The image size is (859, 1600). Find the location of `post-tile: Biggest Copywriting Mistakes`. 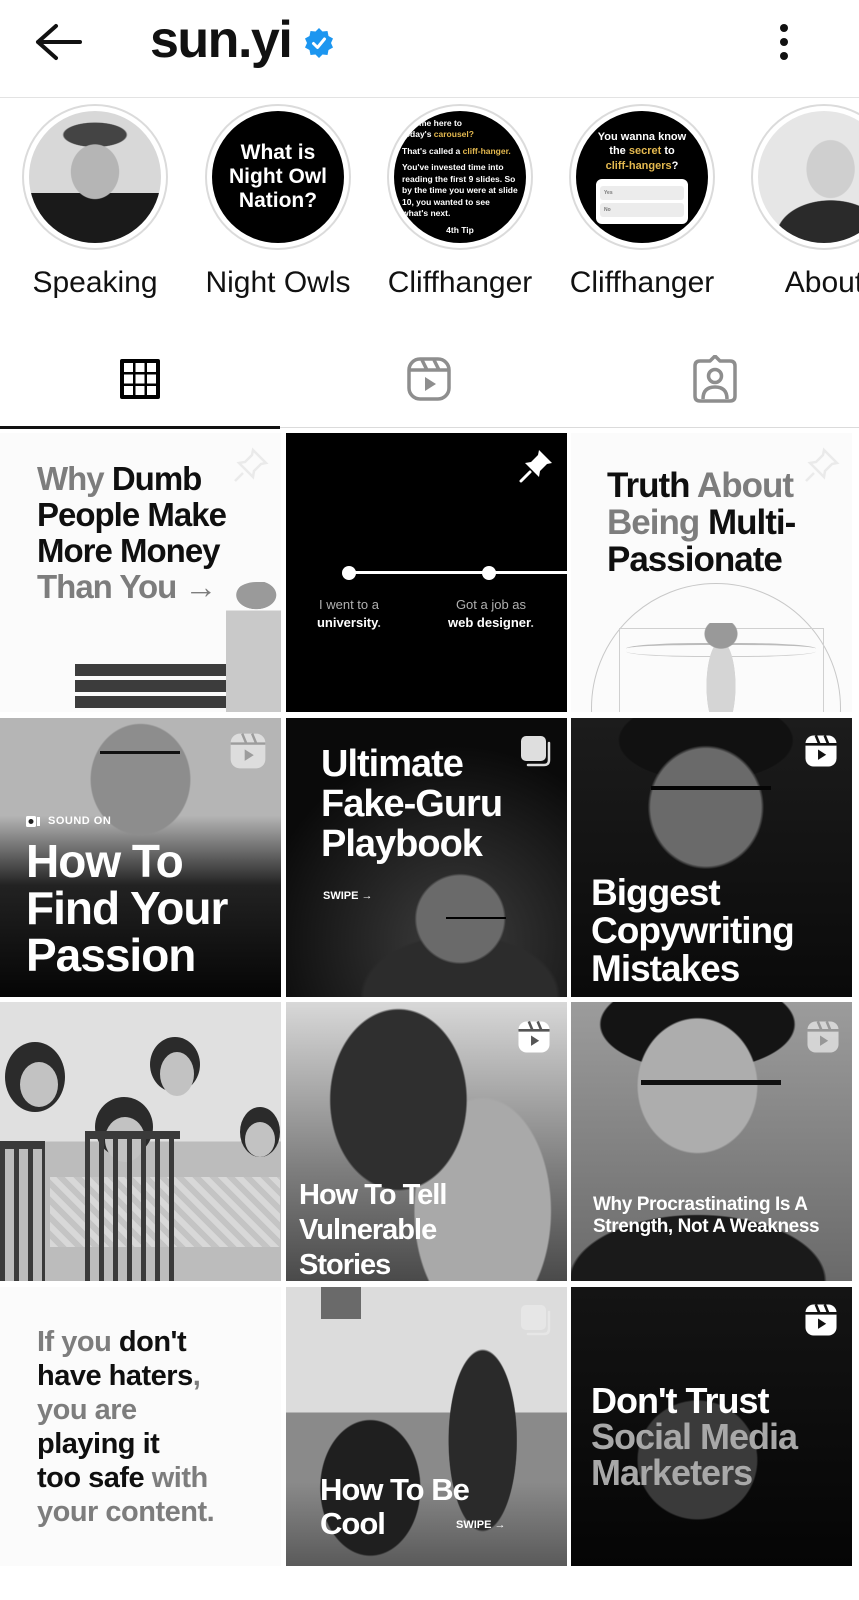

post-tile: Biggest Copywriting Mistakes is located at coordinates (711, 857).